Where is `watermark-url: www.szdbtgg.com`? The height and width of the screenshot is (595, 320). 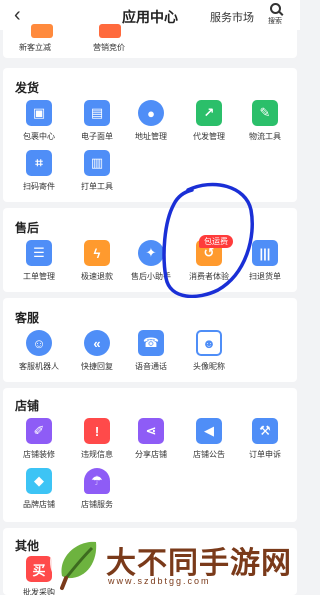
watermark-url: www.szdbtgg.com is located at coordinates (159, 581).